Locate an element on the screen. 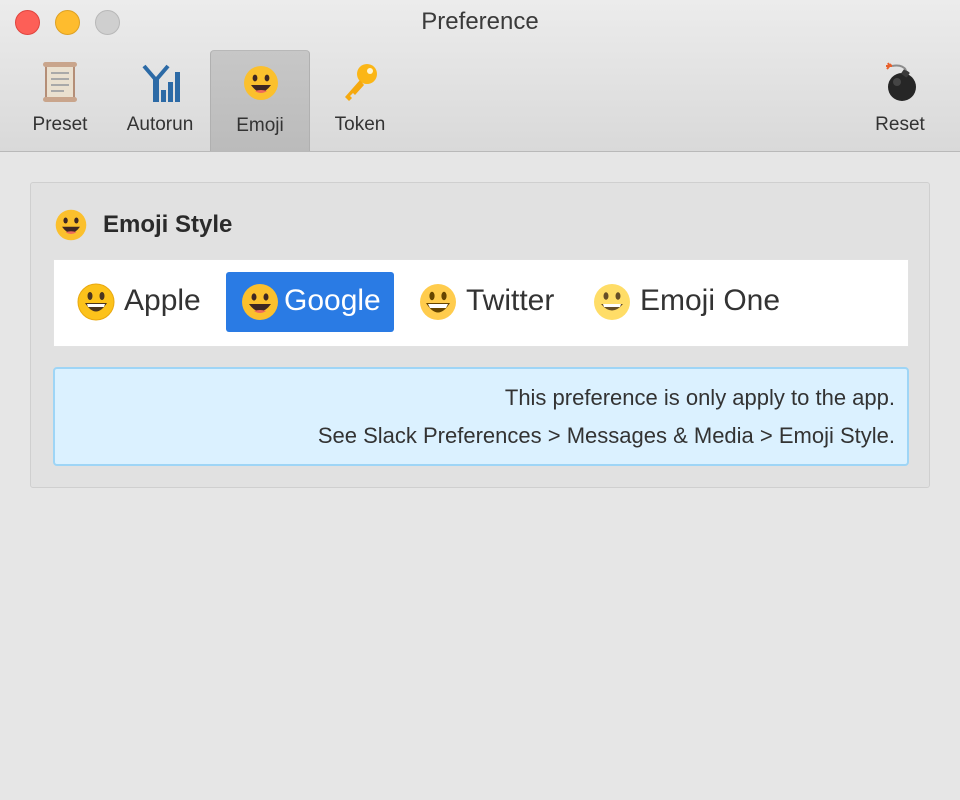 The image size is (960, 800). google-smile-icon is located at coordinates (260, 302).